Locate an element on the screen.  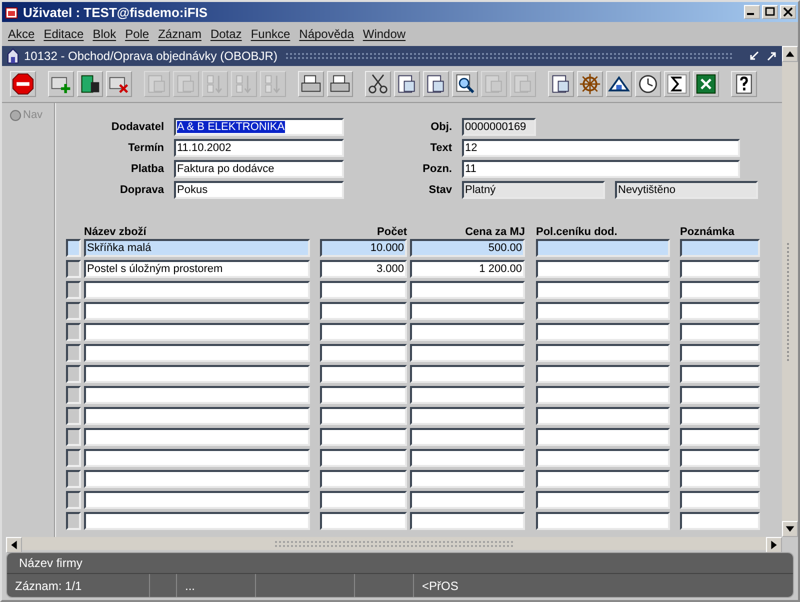
input-field: 11.10.2002 is located at coordinates (259, 148).